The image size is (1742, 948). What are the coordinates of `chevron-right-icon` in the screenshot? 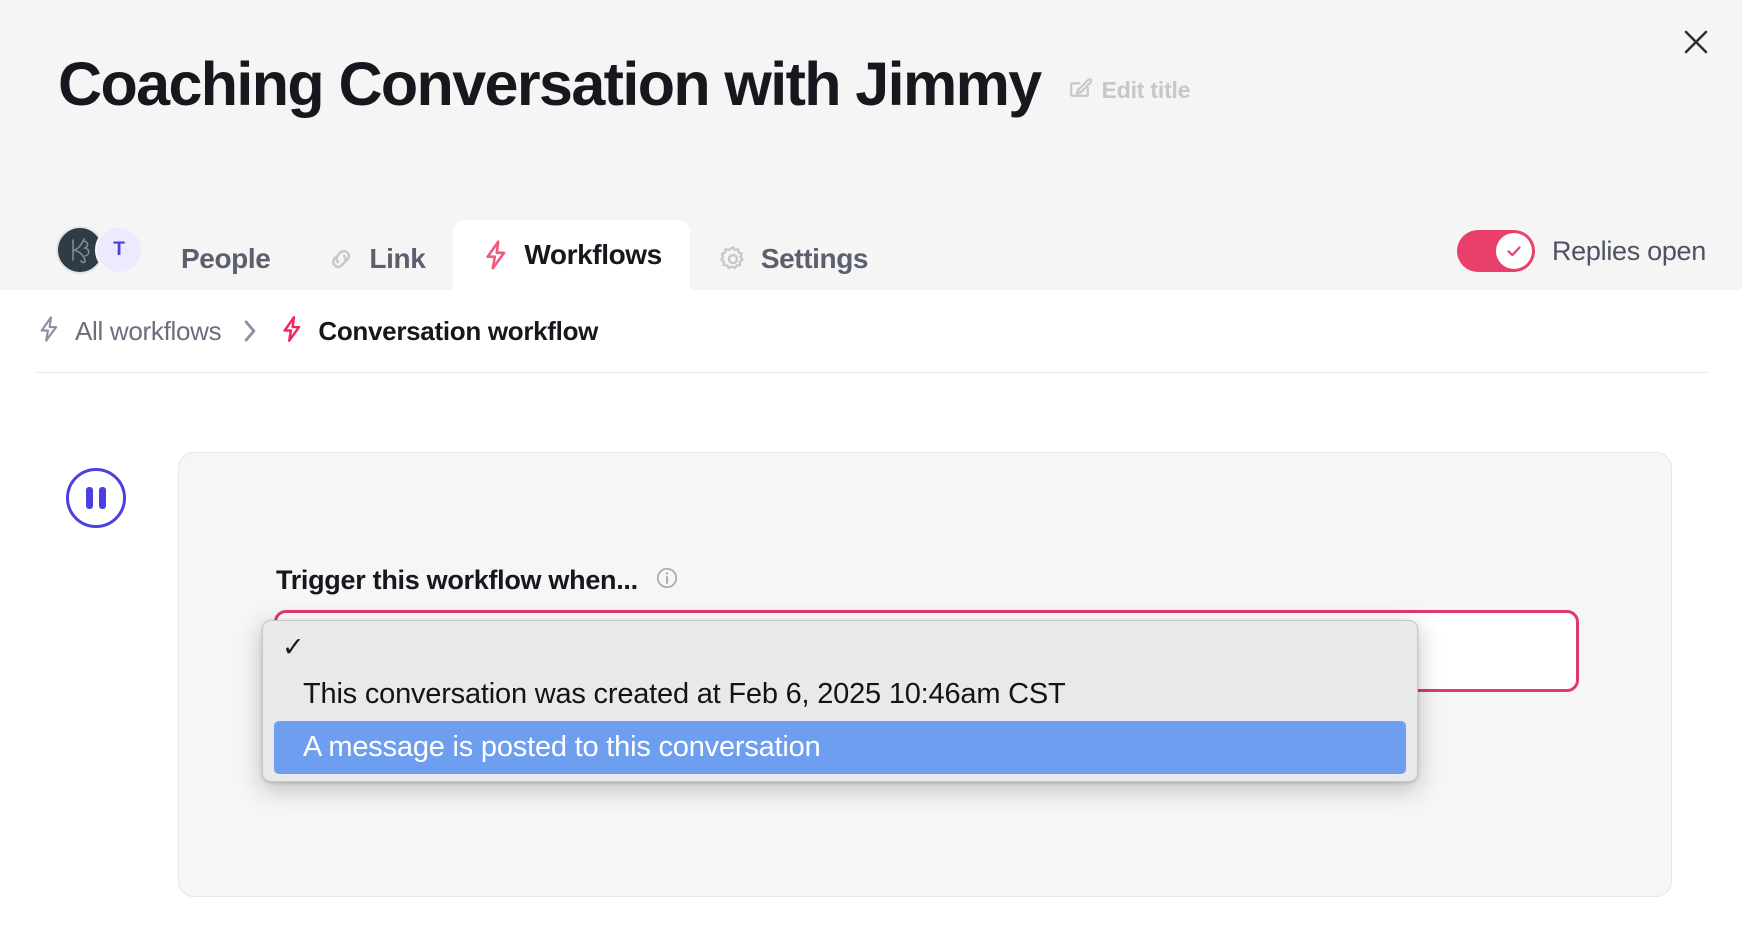 It's located at (250, 331).